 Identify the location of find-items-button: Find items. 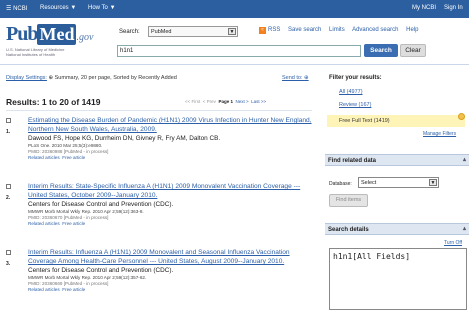
(348, 200).